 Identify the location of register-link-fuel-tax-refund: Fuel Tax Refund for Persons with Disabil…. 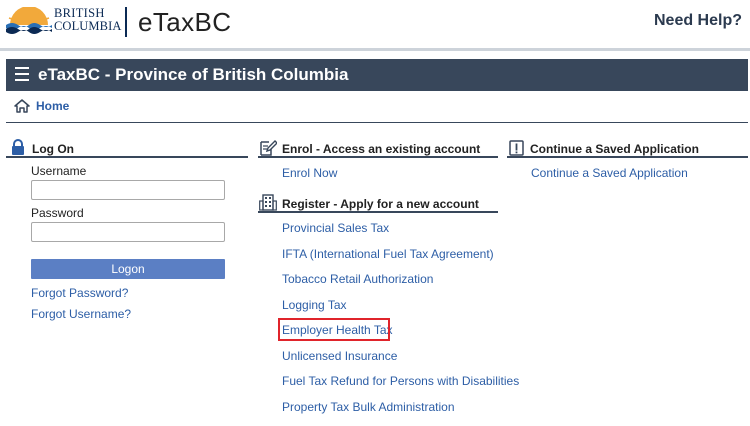
(400, 381).